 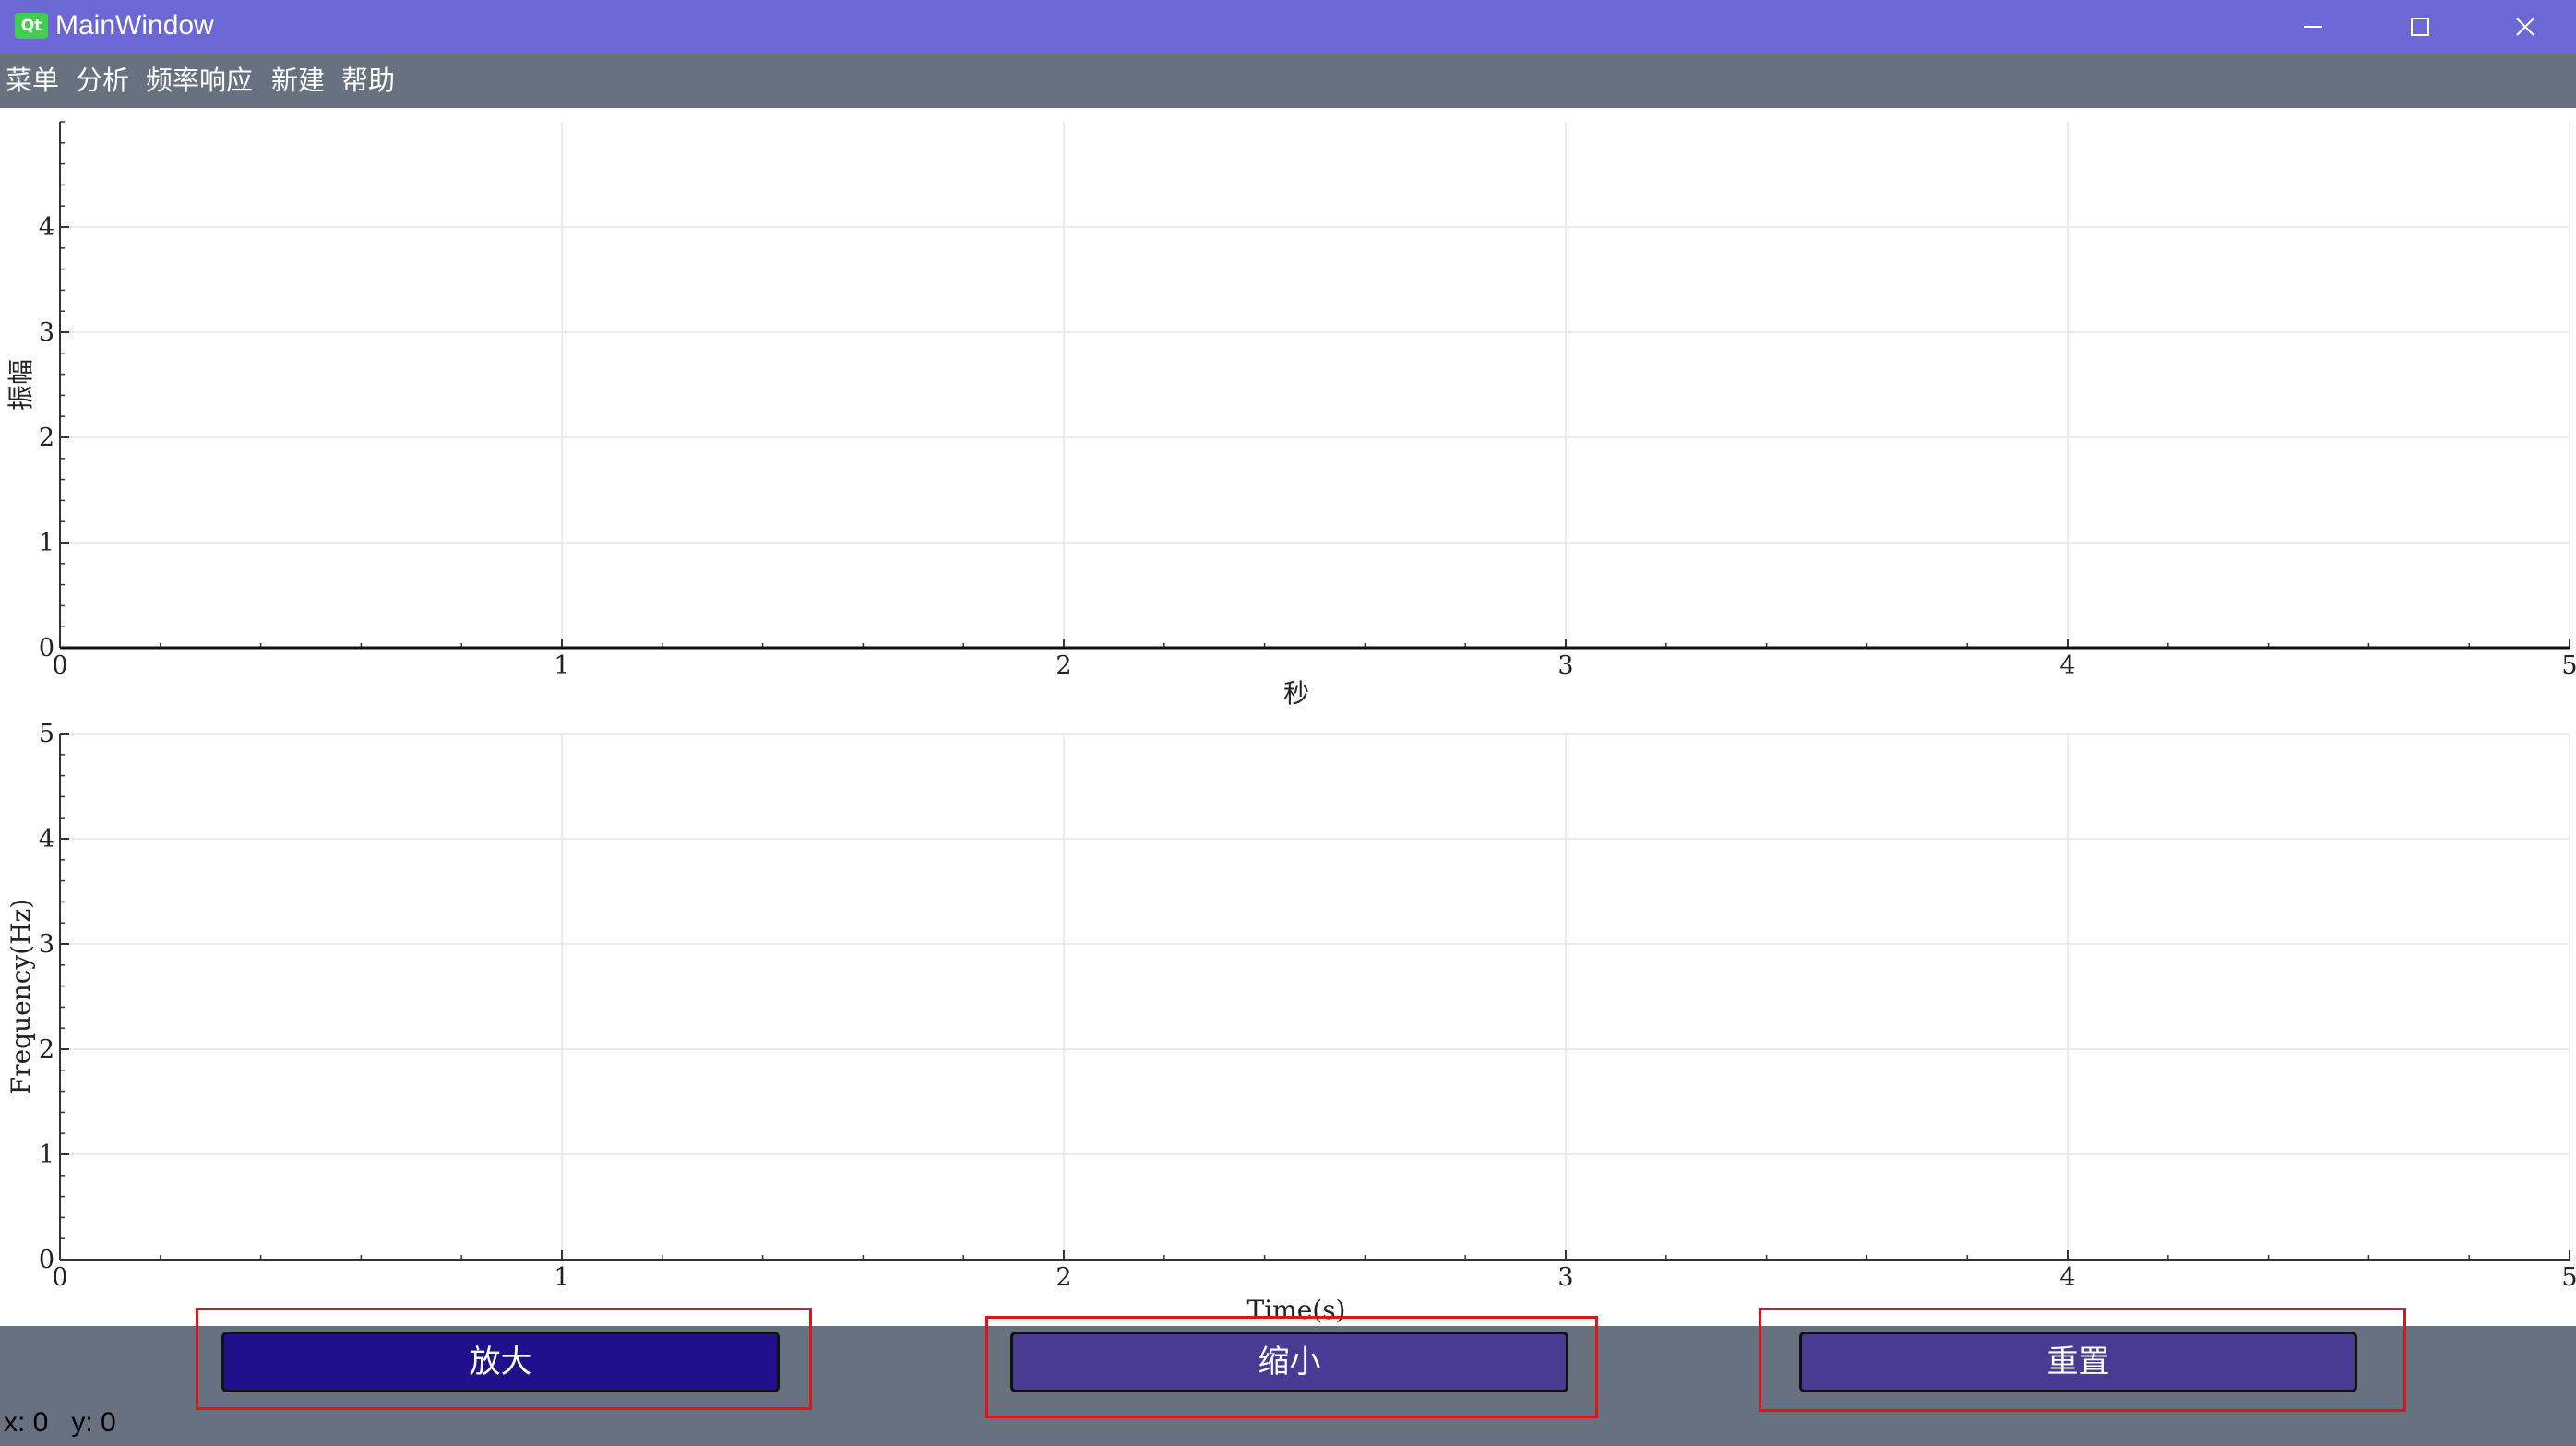 I want to click on minimize-icon, so click(x=2313, y=27).